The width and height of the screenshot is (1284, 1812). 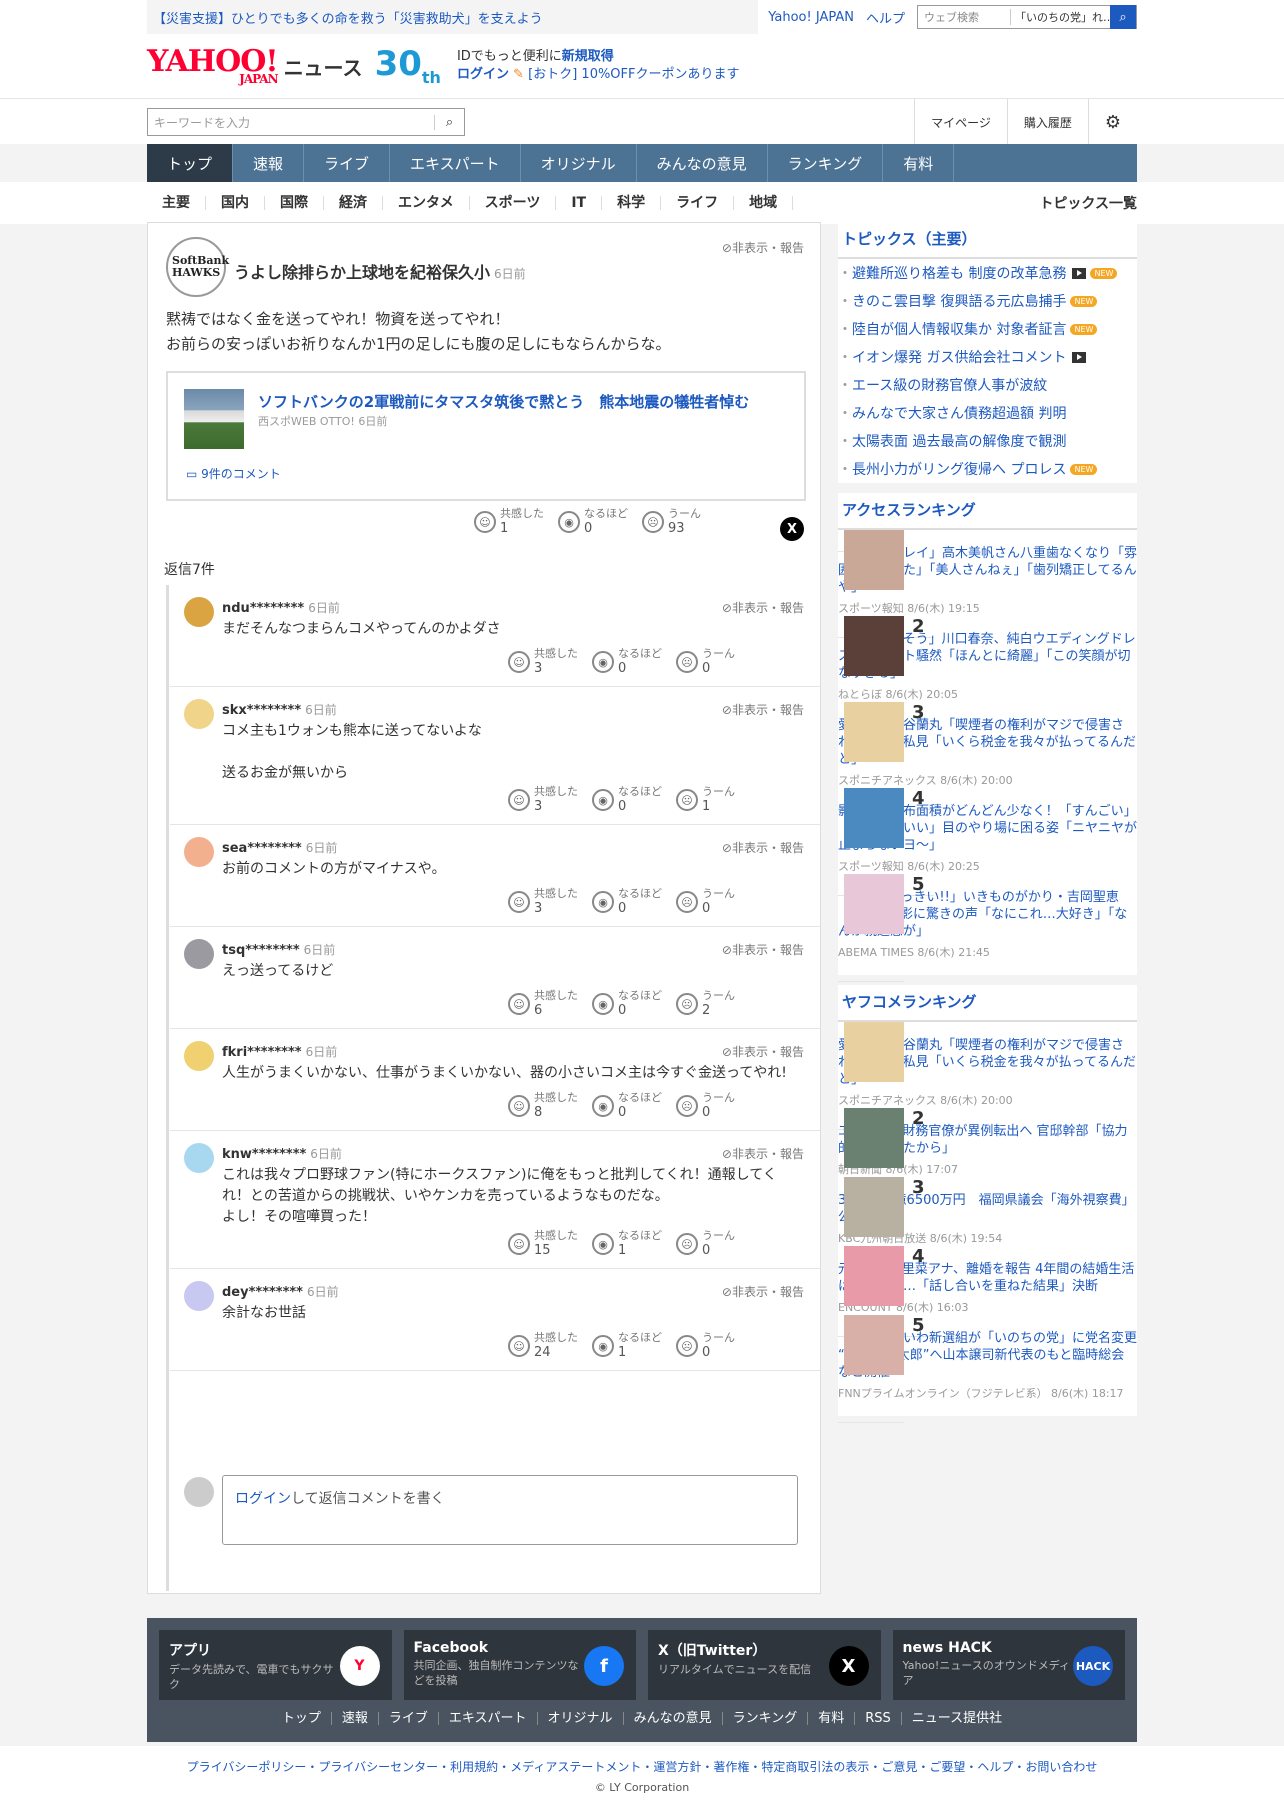 I want to click on reaction-button: ☹ うーん 2, so click(x=705, y=1003).